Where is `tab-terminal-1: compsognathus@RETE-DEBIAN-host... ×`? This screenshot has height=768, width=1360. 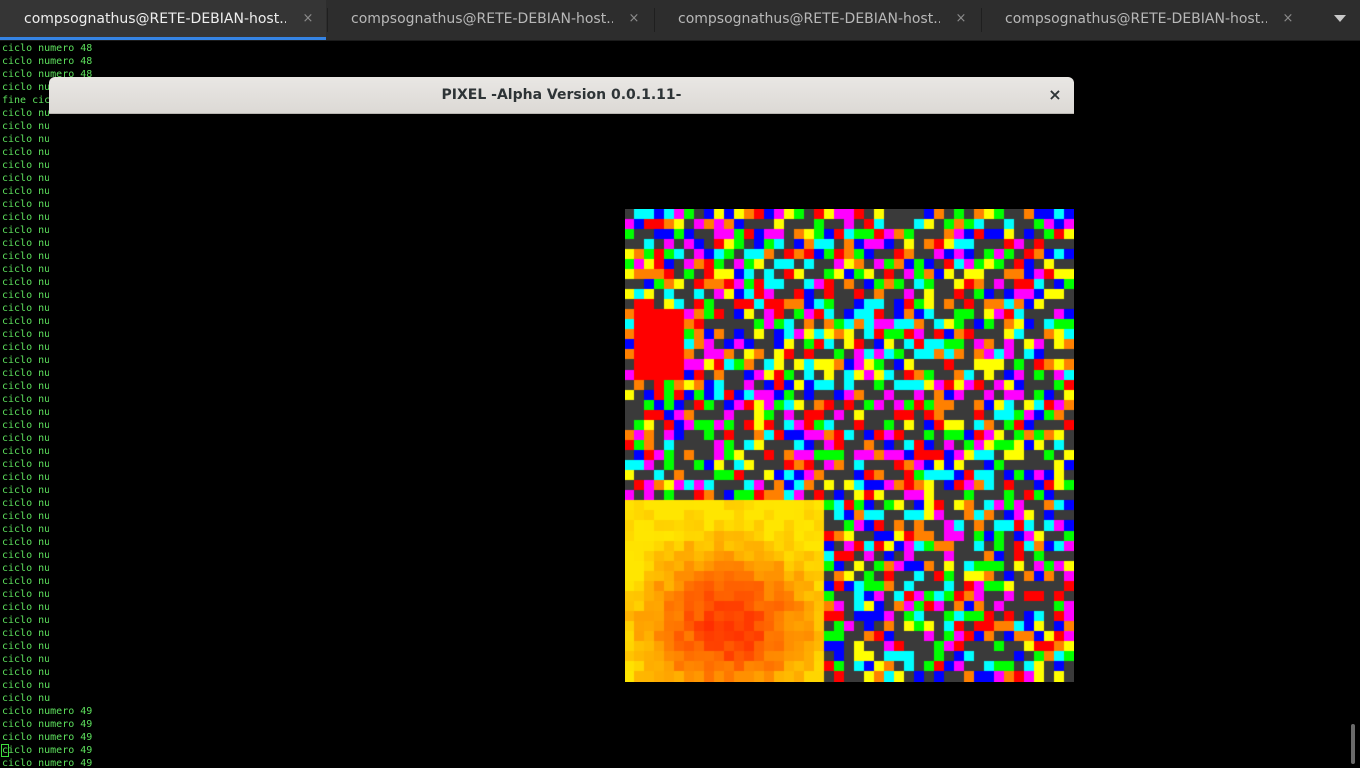
tab-terminal-1: compsognathus@RETE-DEBIAN-host... × is located at coordinates (163, 20).